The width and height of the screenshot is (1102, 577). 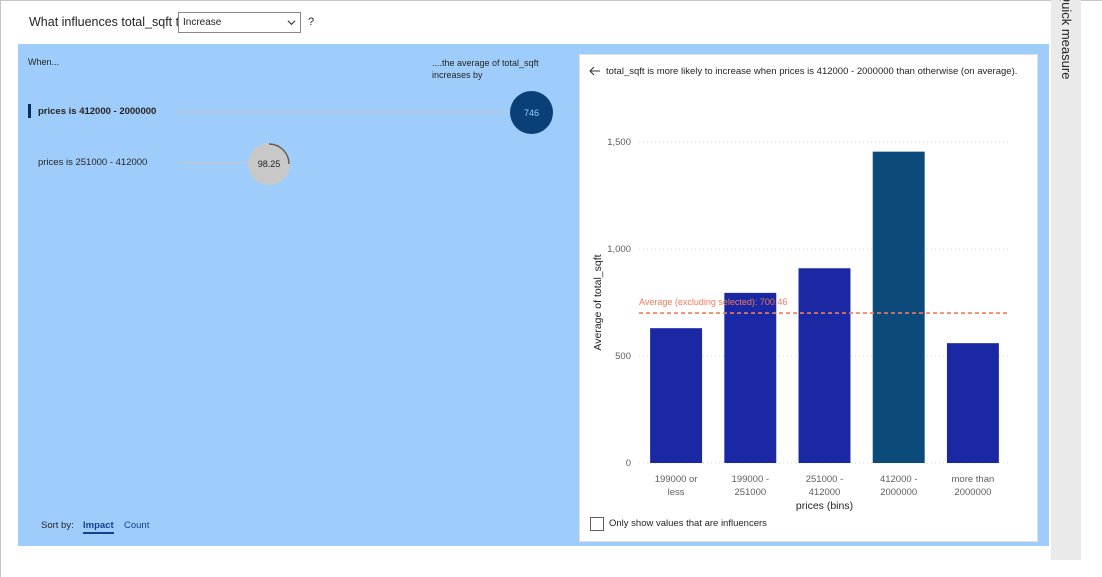 I want to click on sort-impact-option: Impact, so click(x=98, y=527).